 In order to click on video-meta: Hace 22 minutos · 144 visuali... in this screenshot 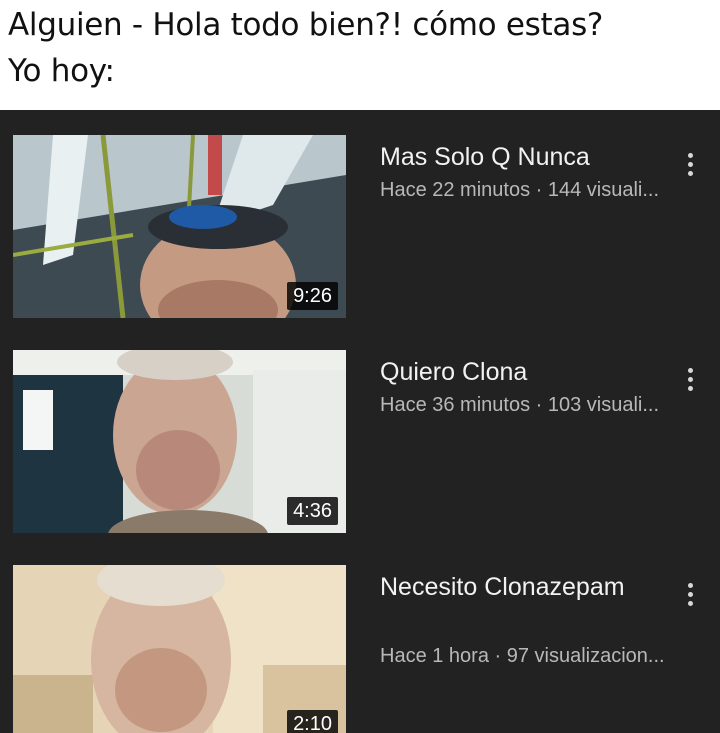, I will do `click(520, 190)`.